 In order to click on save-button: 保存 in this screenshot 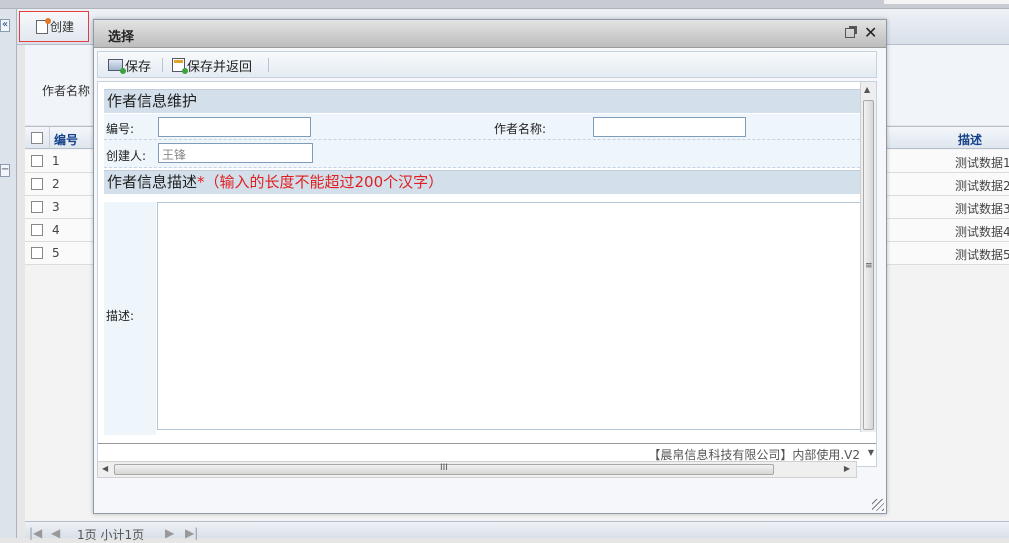, I will do `click(130, 65)`.